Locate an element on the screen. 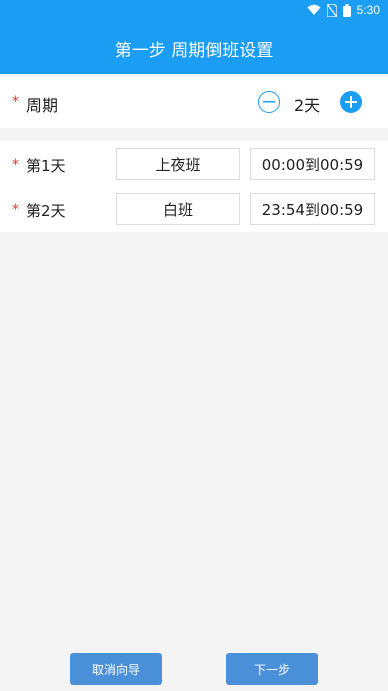 Image resolution: width=388 pixels, height=691 pixels. minus-icon is located at coordinates (269, 102).